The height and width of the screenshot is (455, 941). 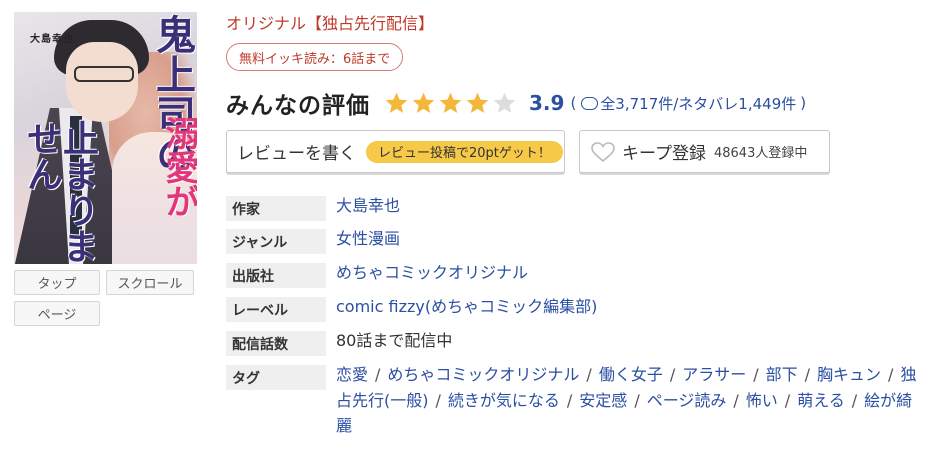 What do you see at coordinates (547, 103) in the screenshot?
I see `rating-score: 3.9` at bounding box center [547, 103].